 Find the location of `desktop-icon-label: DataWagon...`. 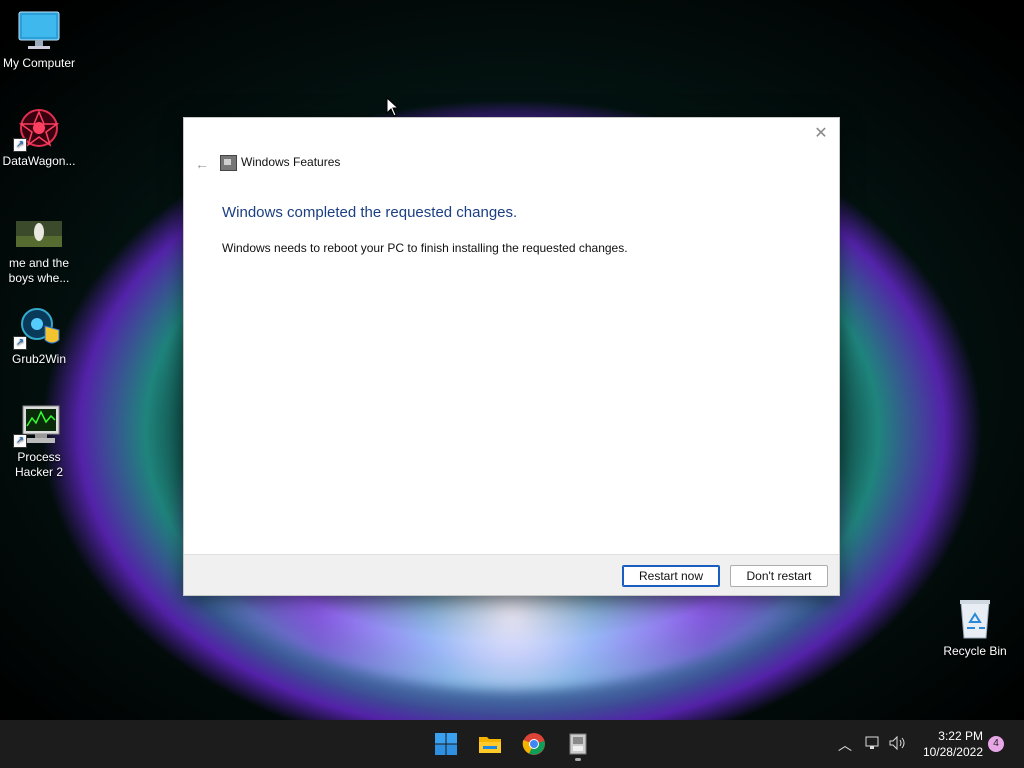

desktop-icon-label: DataWagon... is located at coordinates (39, 161).